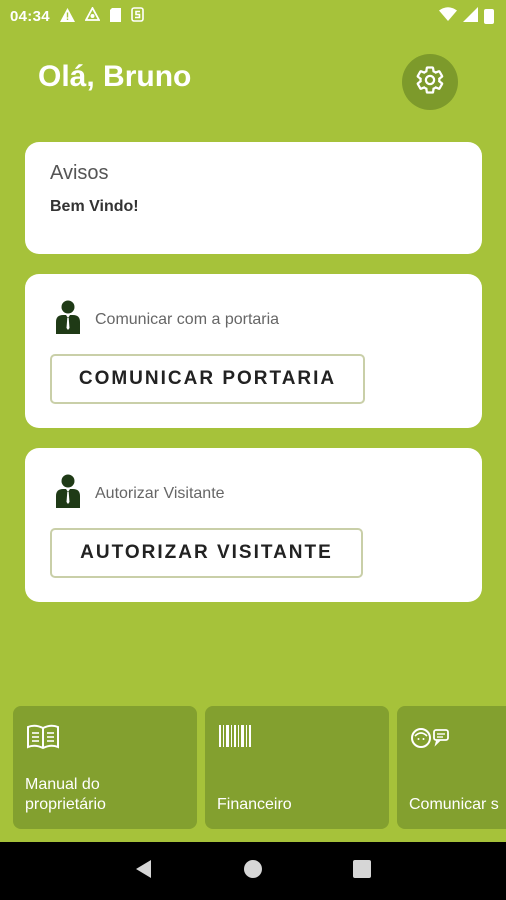  What do you see at coordinates (448, 16) in the screenshot?
I see `wifi-icon` at bounding box center [448, 16].